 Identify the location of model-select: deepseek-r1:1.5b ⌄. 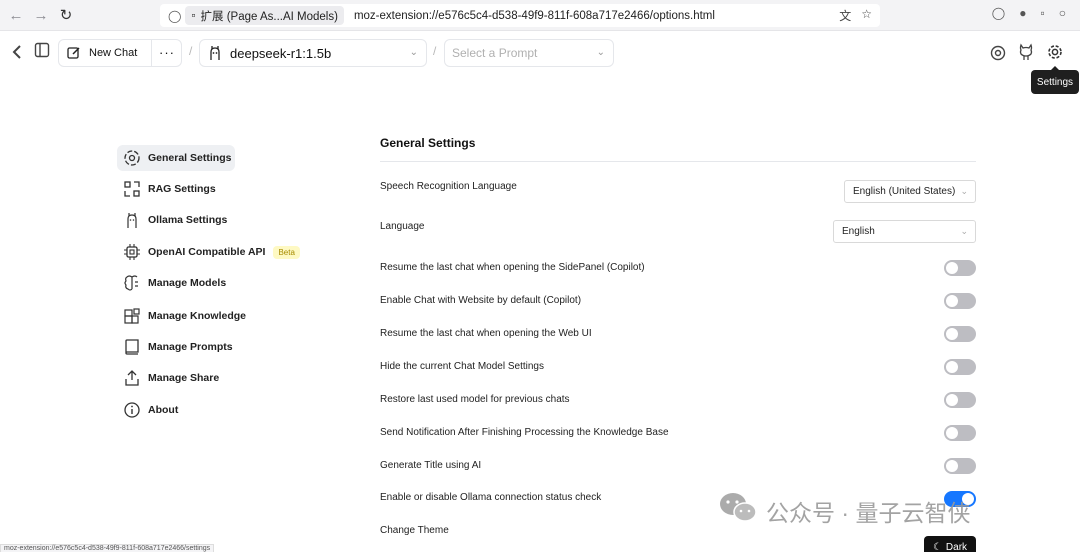
(313, 53).